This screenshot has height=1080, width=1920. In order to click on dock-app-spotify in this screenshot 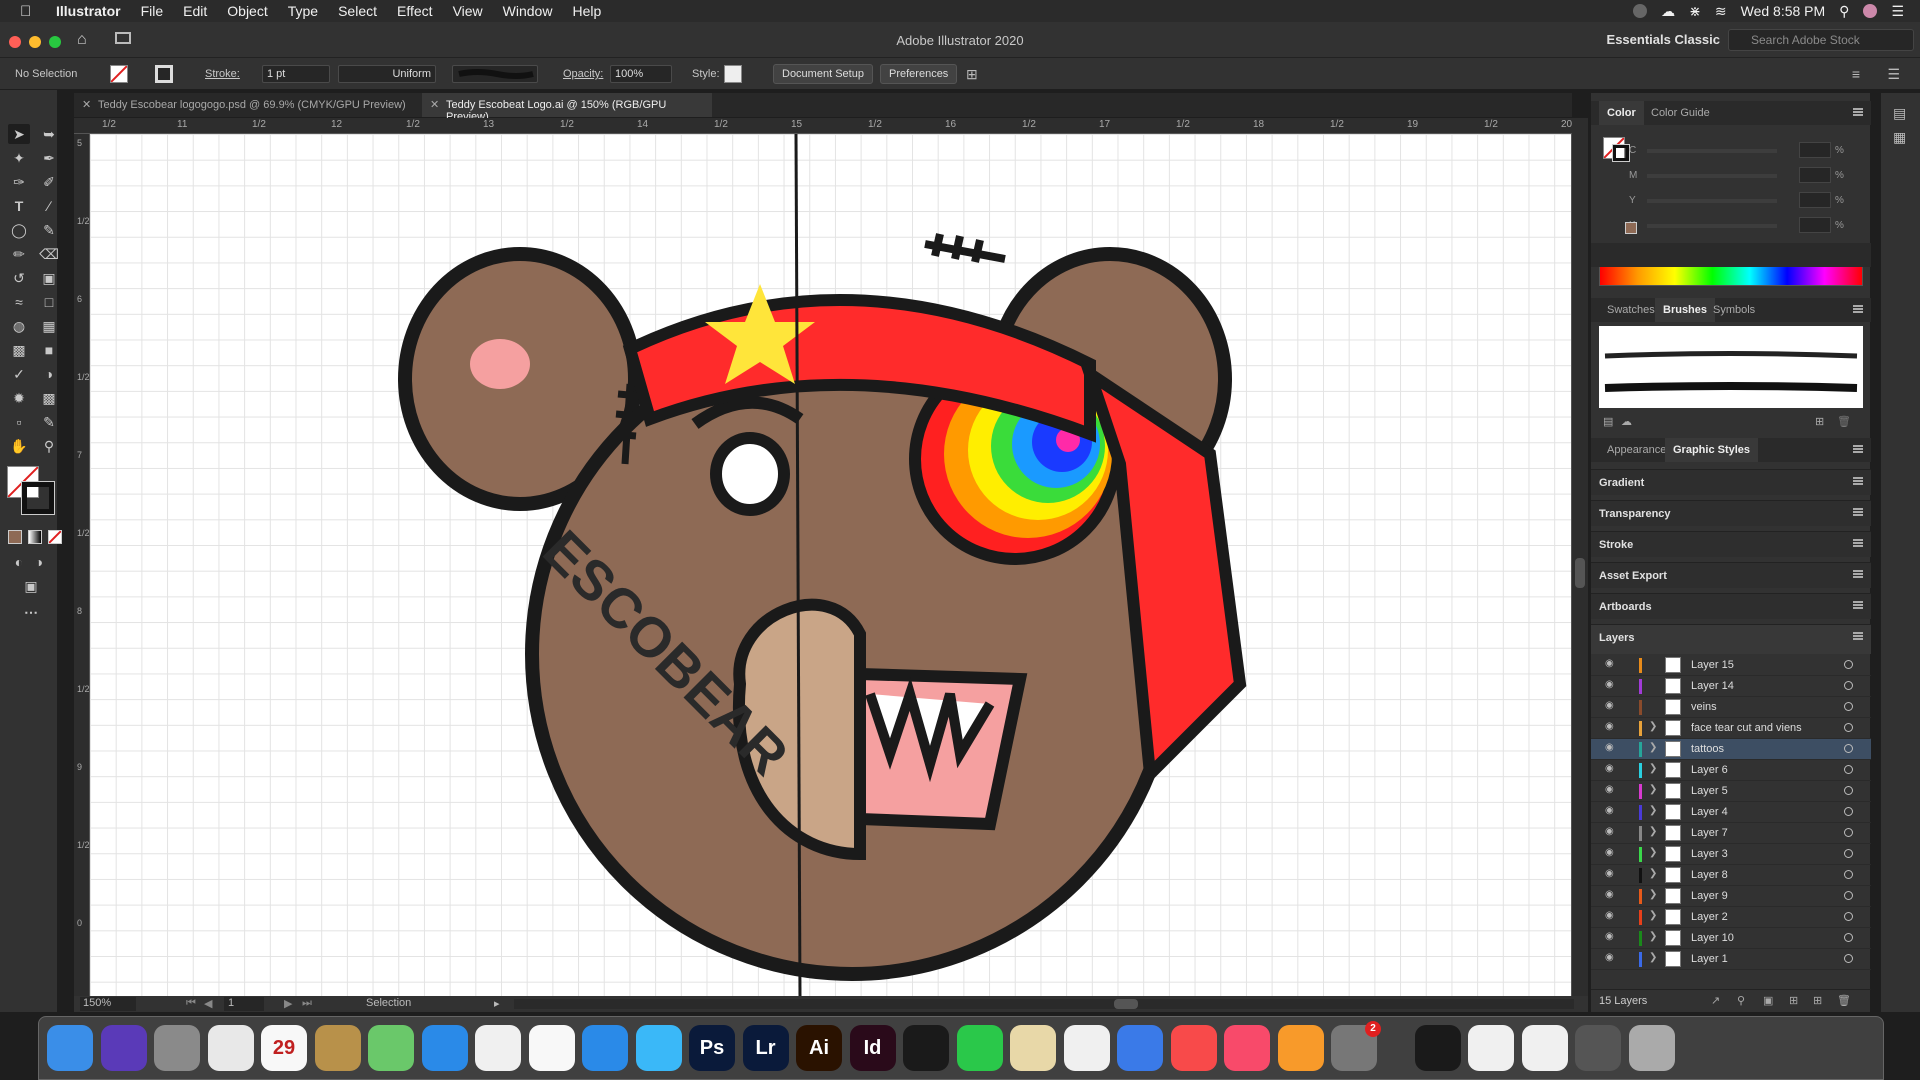, I will do `click(926, 1048)`.